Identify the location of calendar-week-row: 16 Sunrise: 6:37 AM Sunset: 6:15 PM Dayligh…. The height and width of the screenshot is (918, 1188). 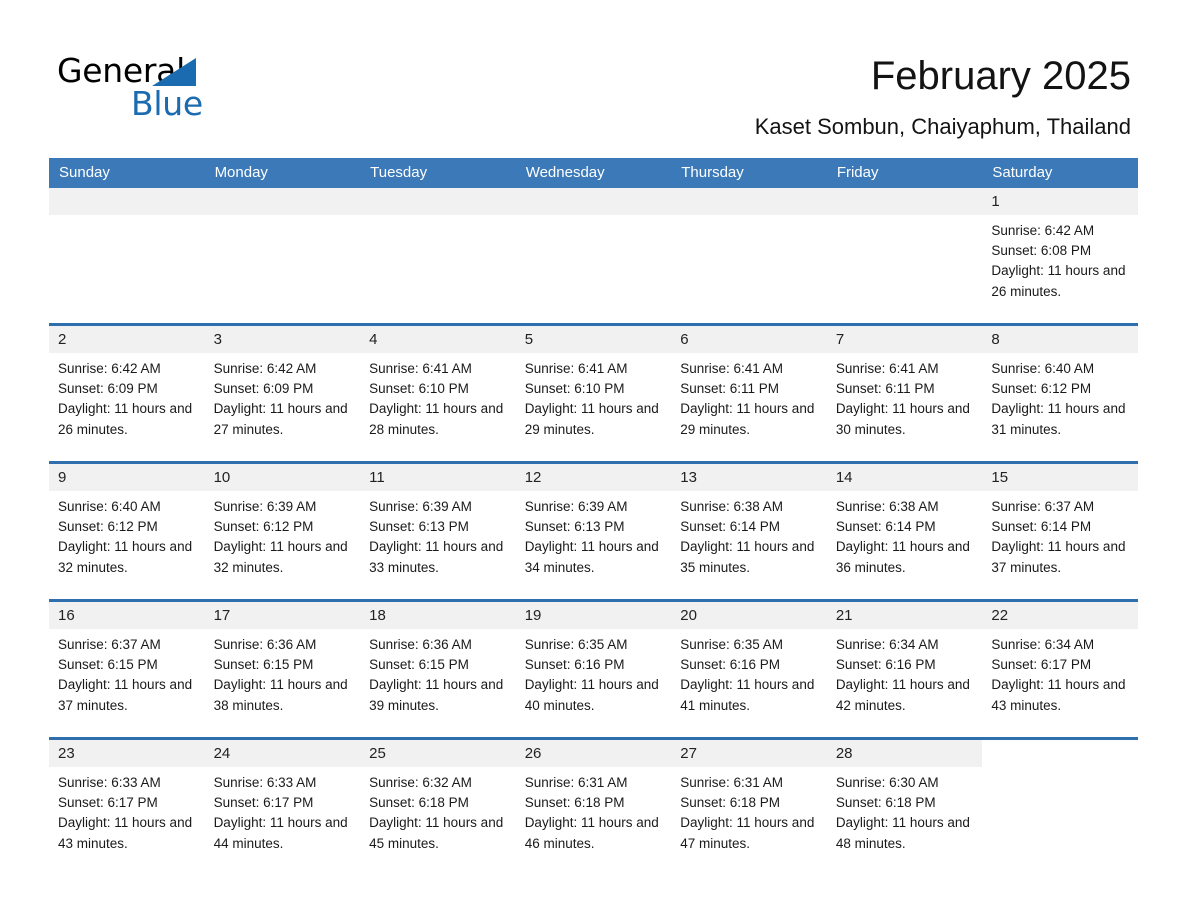
(593, 669).